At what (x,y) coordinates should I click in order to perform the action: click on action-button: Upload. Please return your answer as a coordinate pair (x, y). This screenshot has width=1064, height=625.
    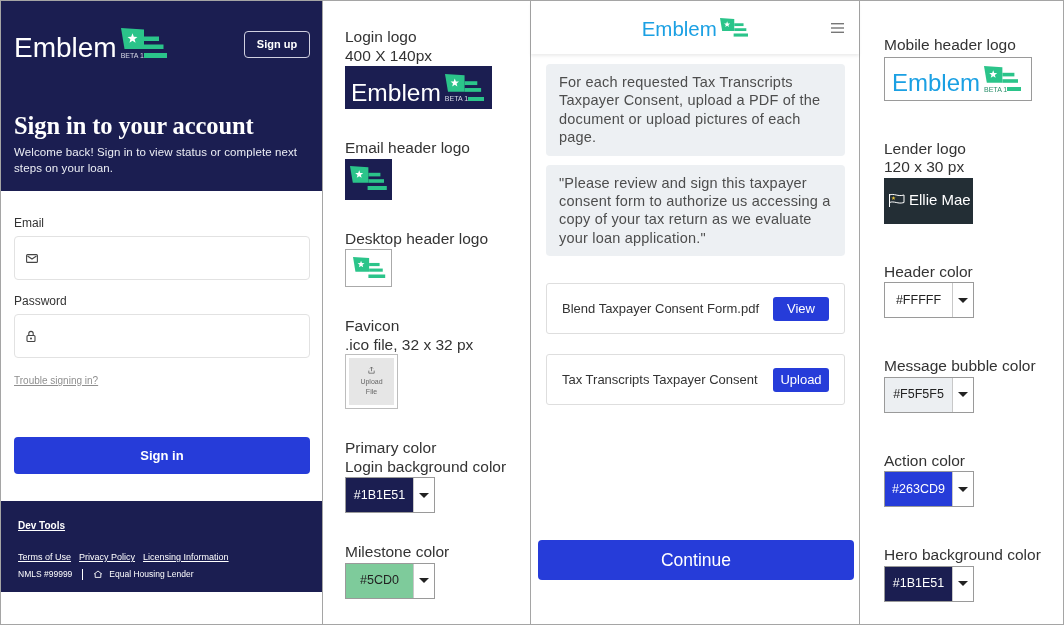
    Looking at the image, I should click on (801, 379).